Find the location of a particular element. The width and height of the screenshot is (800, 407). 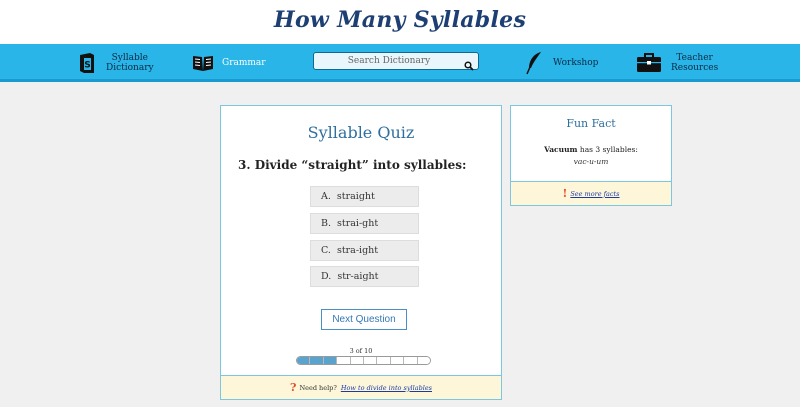

magnifier-icon is located at coordinates (469, 63).